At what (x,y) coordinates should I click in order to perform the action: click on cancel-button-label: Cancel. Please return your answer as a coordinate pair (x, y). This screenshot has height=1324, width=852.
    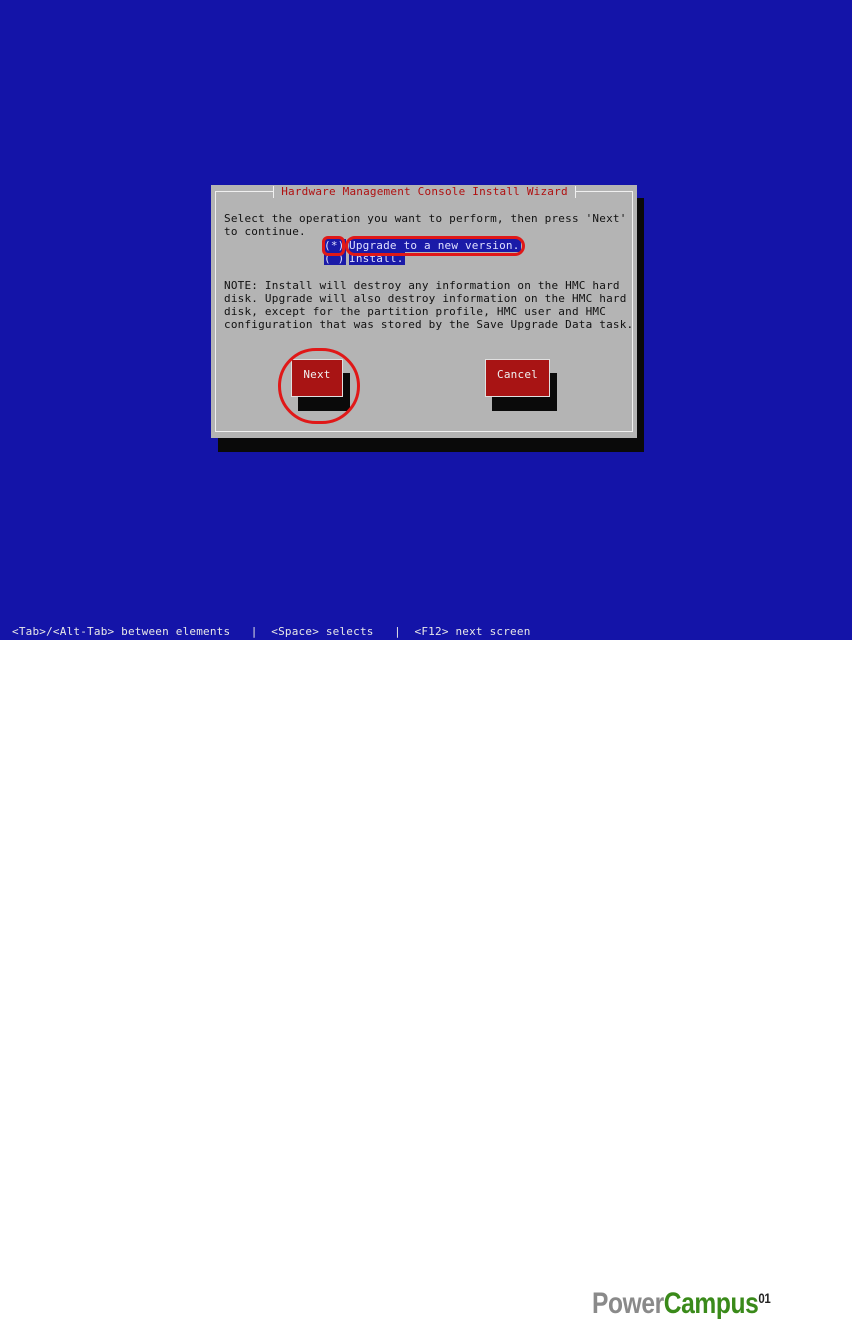
    Looking at the image, I should click on (517, 374).